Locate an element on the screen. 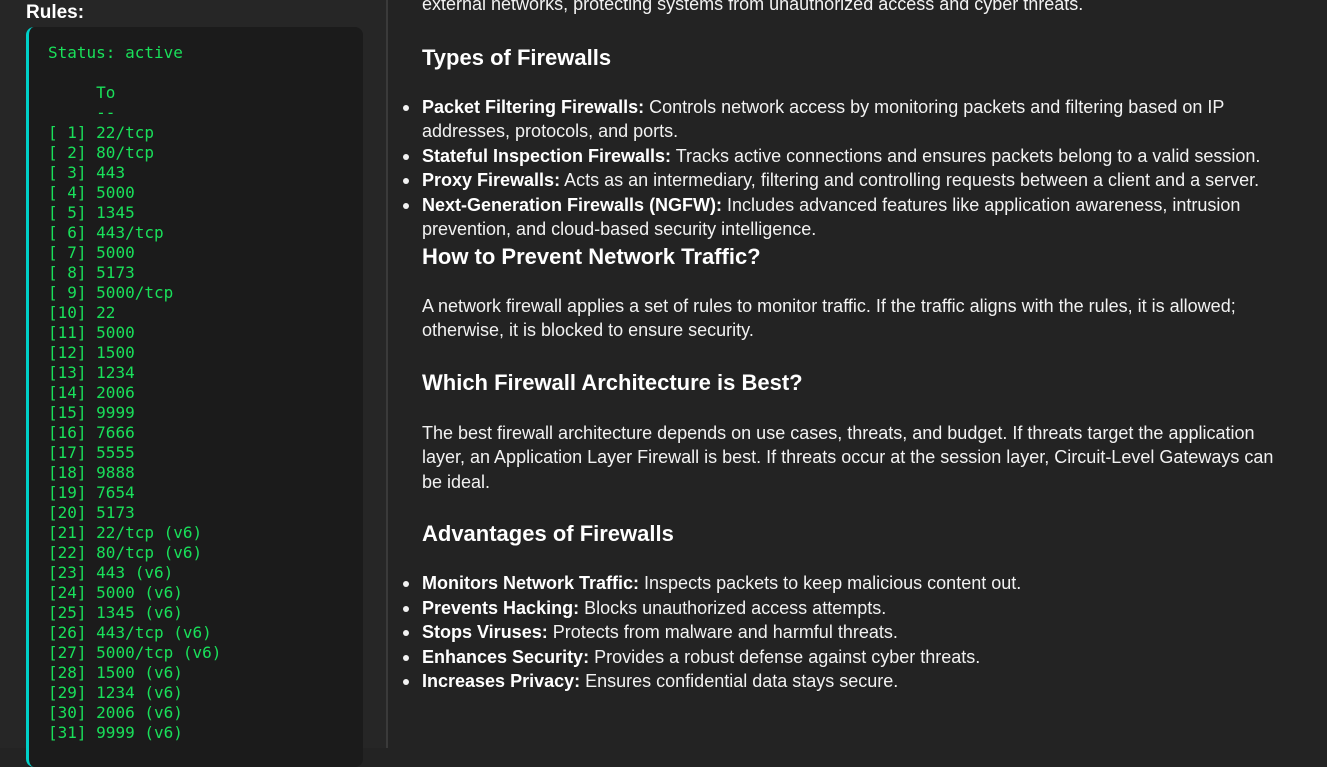  list-item-term: Proxy Firewalls: is located at coordinates (491, 180).